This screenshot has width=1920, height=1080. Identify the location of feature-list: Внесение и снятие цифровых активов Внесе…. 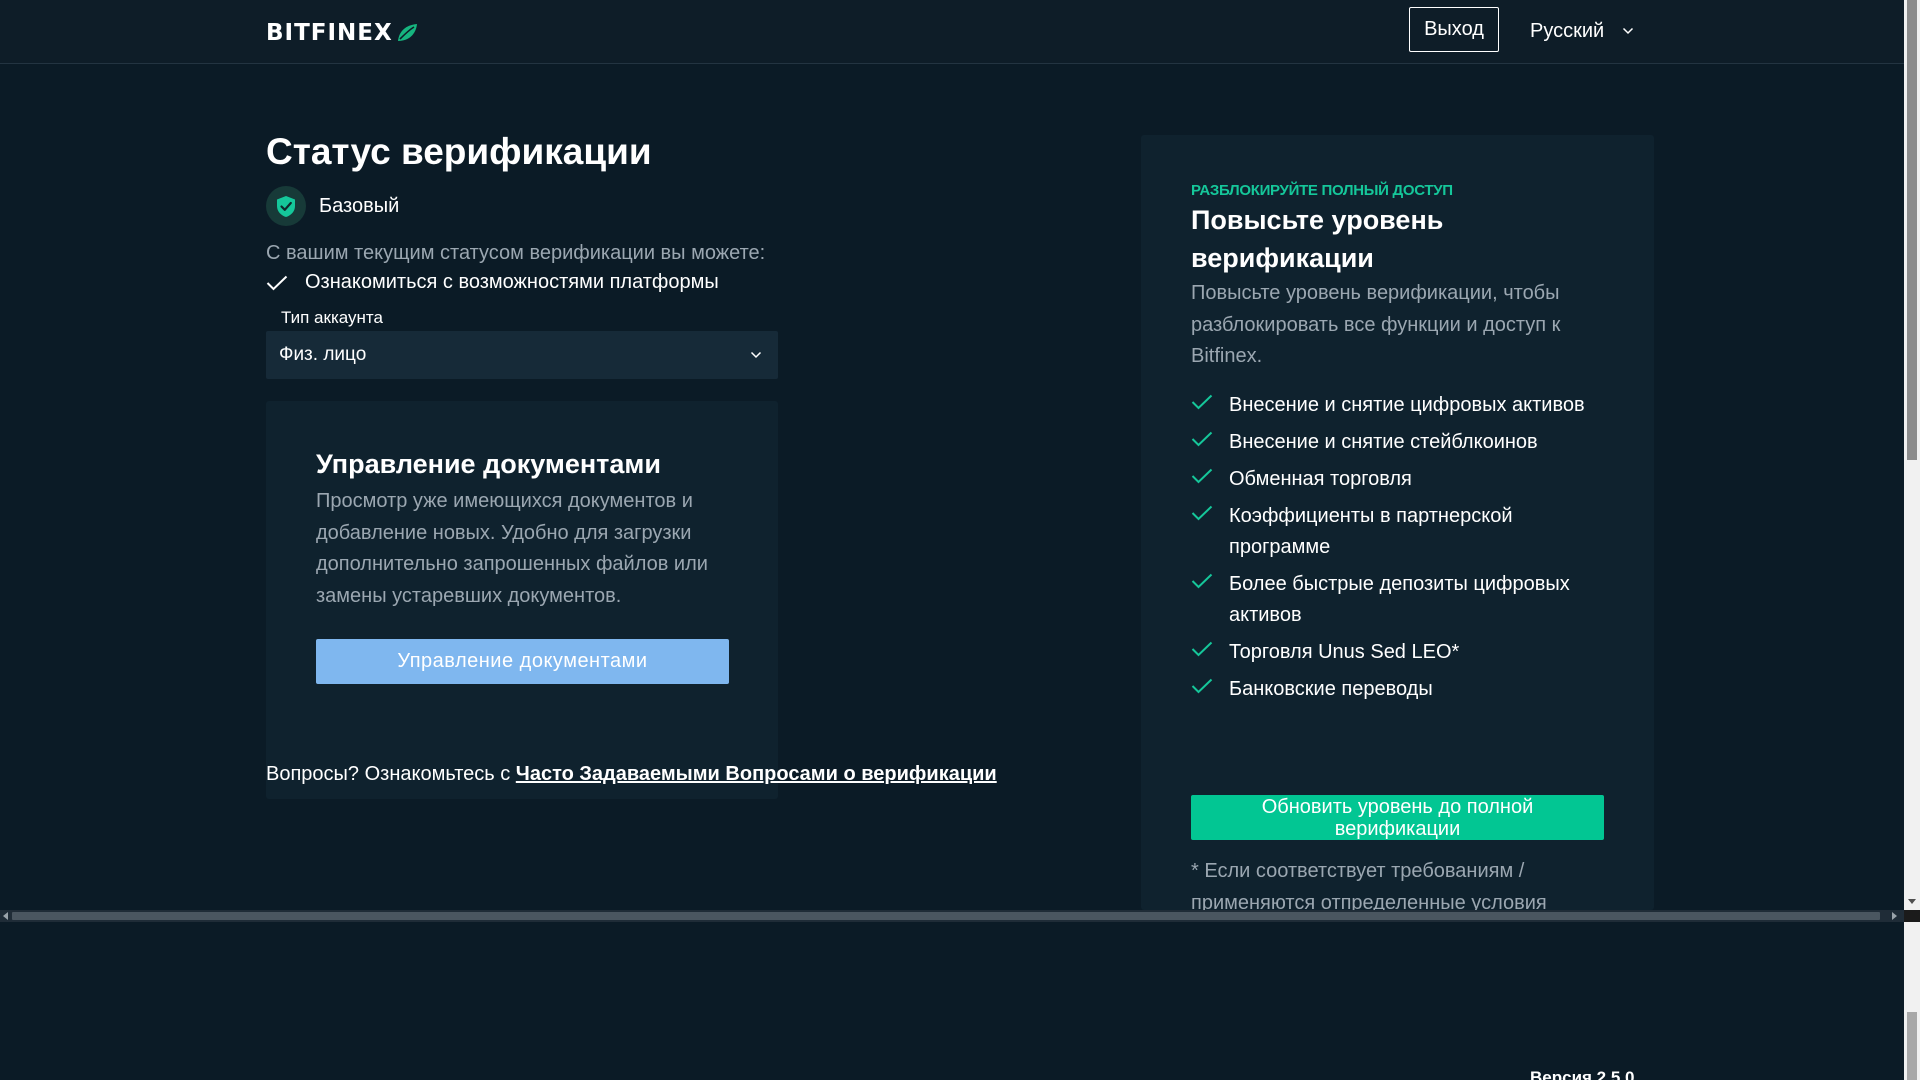
(1401, 550).